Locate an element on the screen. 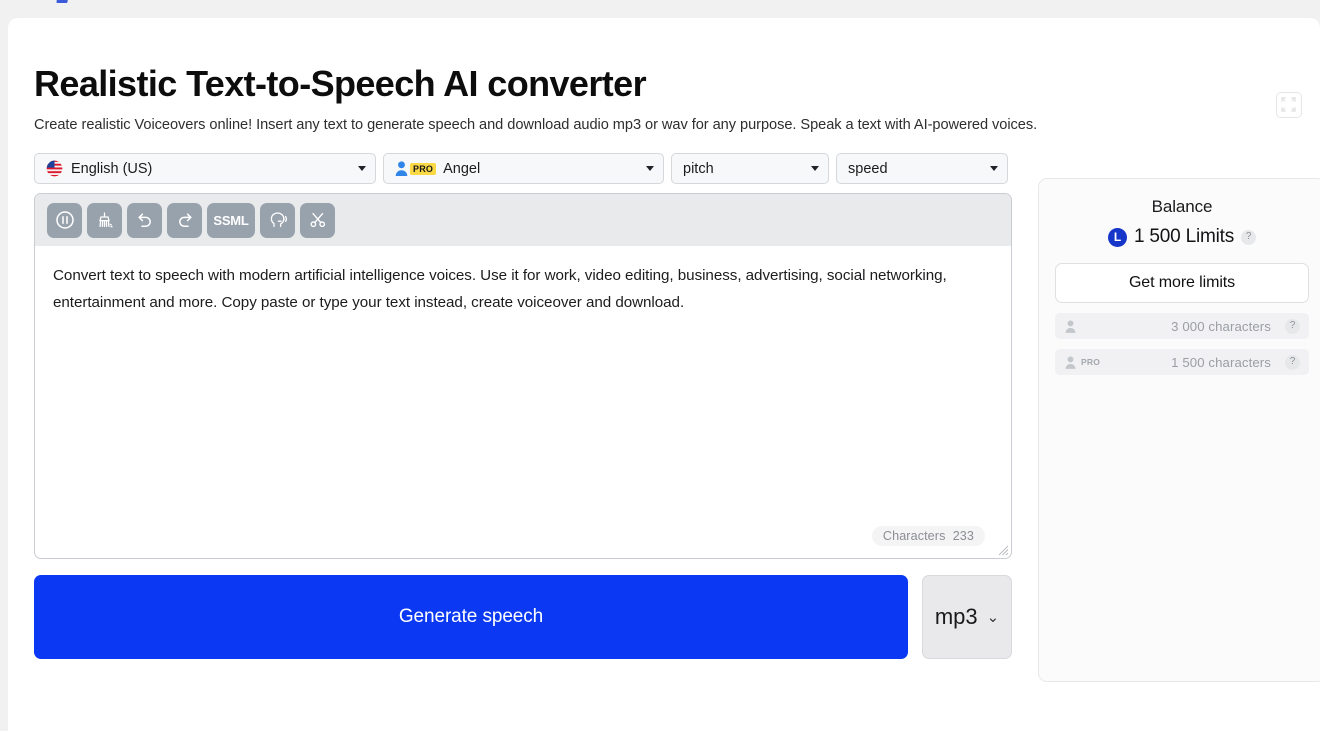 The image size is (1320, 731). limit-row-pro: PRO 1 500 characters ? is located at coordinates (1182, 362).